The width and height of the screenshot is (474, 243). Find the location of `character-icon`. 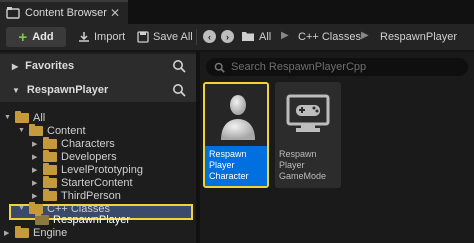

character-icon is located at coordinates (238, 117).